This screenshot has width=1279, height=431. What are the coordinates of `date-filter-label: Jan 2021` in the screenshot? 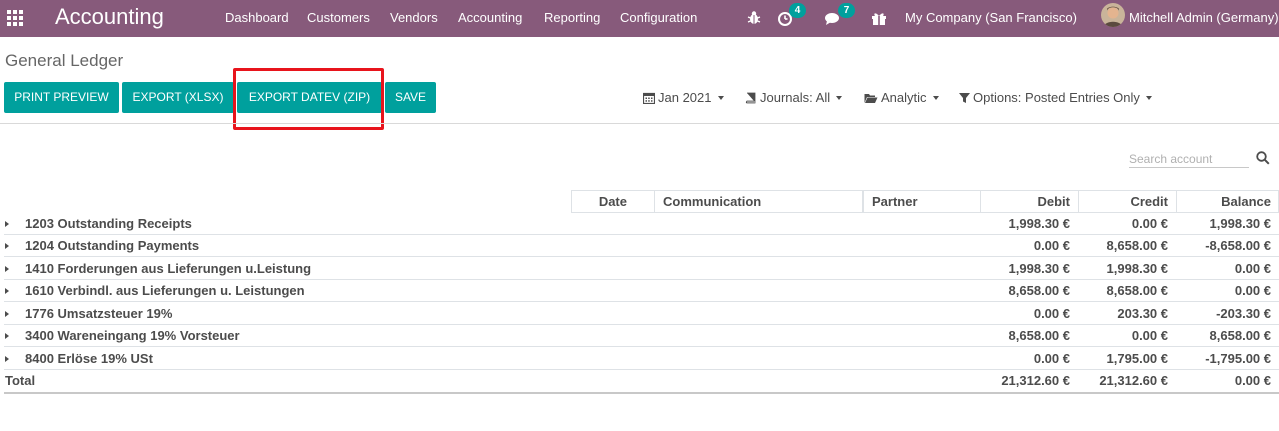 It's located at (685, 97).